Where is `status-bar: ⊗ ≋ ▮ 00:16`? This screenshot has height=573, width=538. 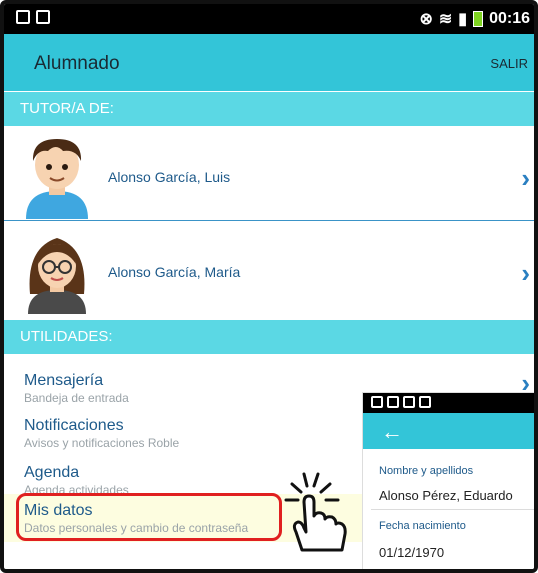
status-bar: ⊗ ≋ ▮ 00:16 is located at coordinates (269, 19).